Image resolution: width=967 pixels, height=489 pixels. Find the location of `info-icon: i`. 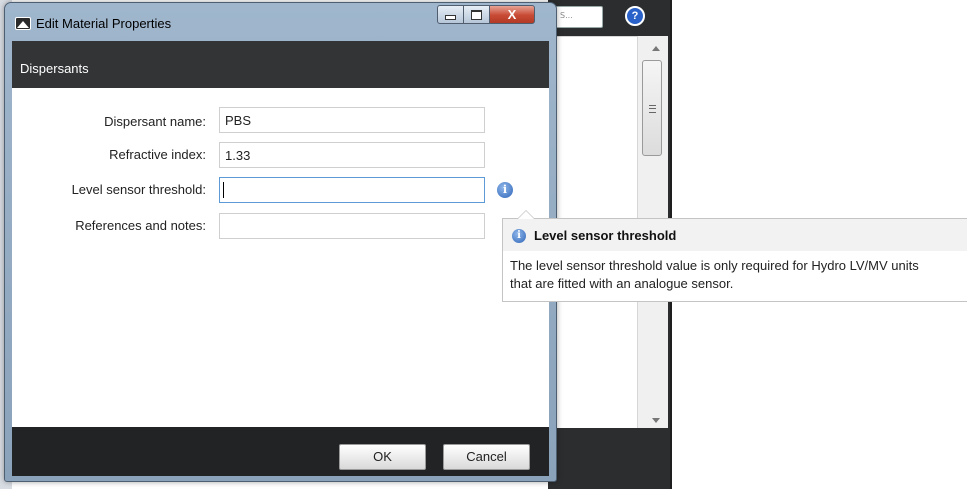

info-icon: i is located at coordinates (505, 190).